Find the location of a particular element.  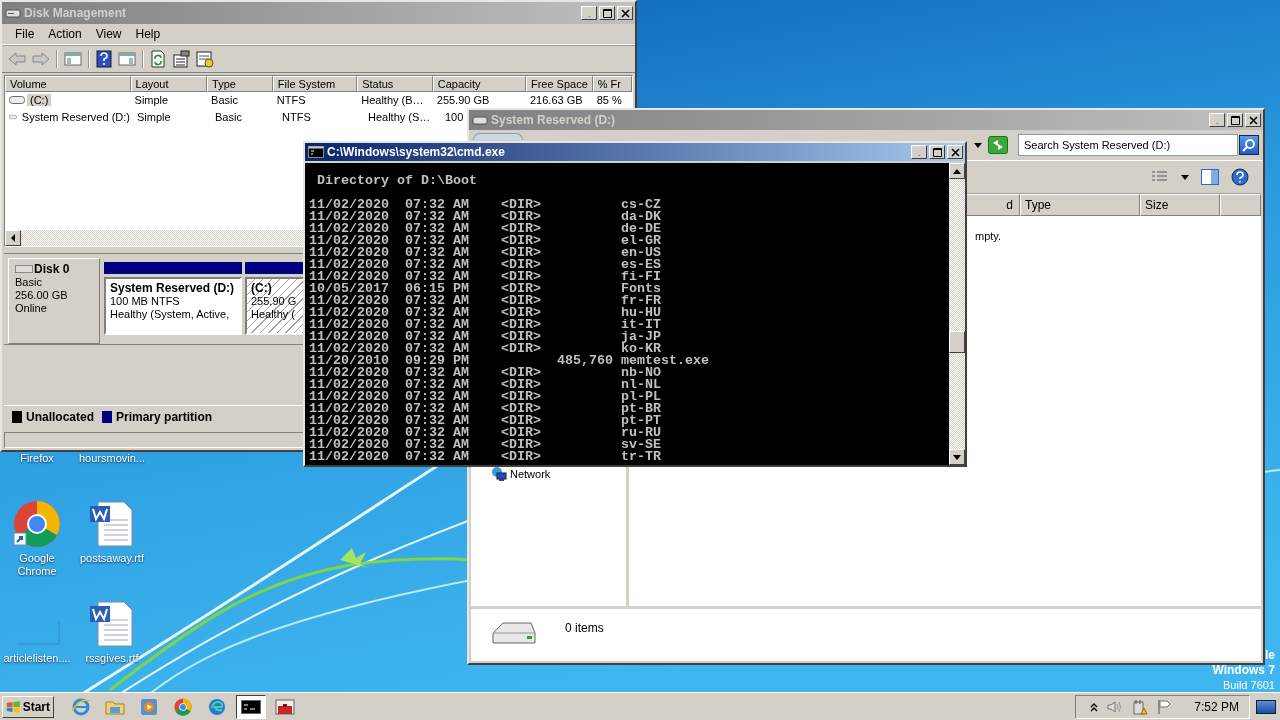

disk-type: Basic is located at coordinates (29, 282).